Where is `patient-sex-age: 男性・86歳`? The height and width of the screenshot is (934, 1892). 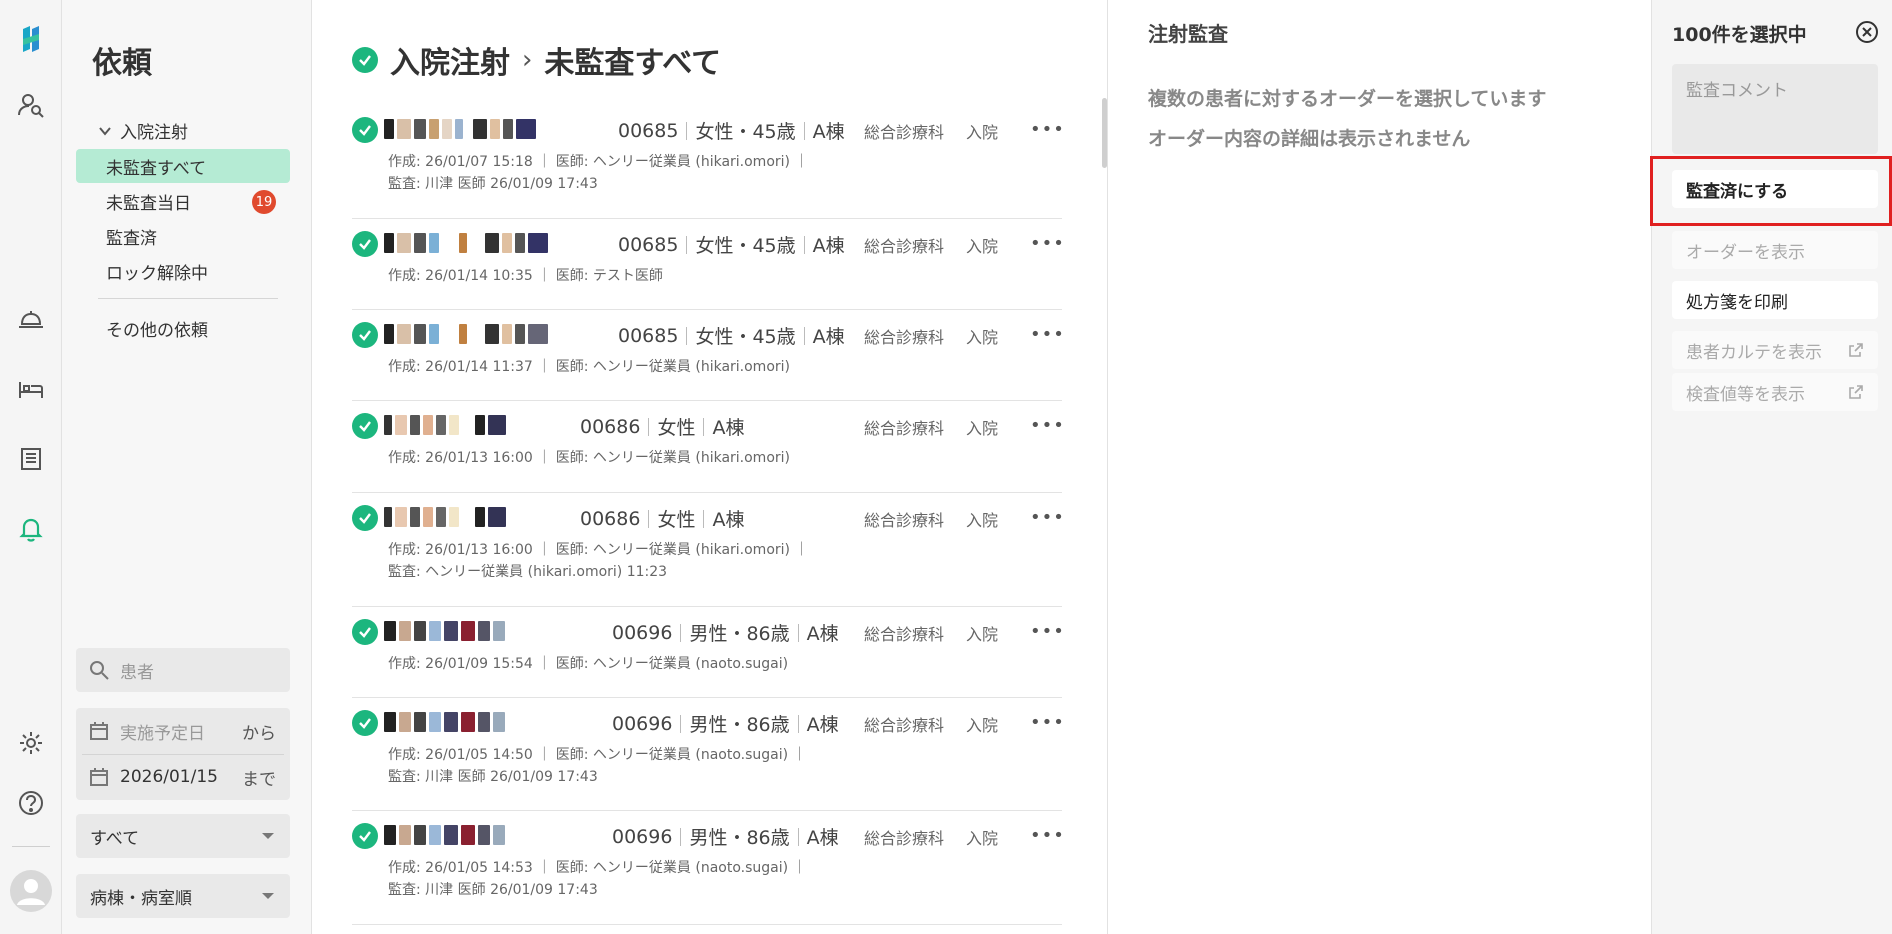 patient-sex-age: 男性・86歳 is located at coordinates (739, 634).